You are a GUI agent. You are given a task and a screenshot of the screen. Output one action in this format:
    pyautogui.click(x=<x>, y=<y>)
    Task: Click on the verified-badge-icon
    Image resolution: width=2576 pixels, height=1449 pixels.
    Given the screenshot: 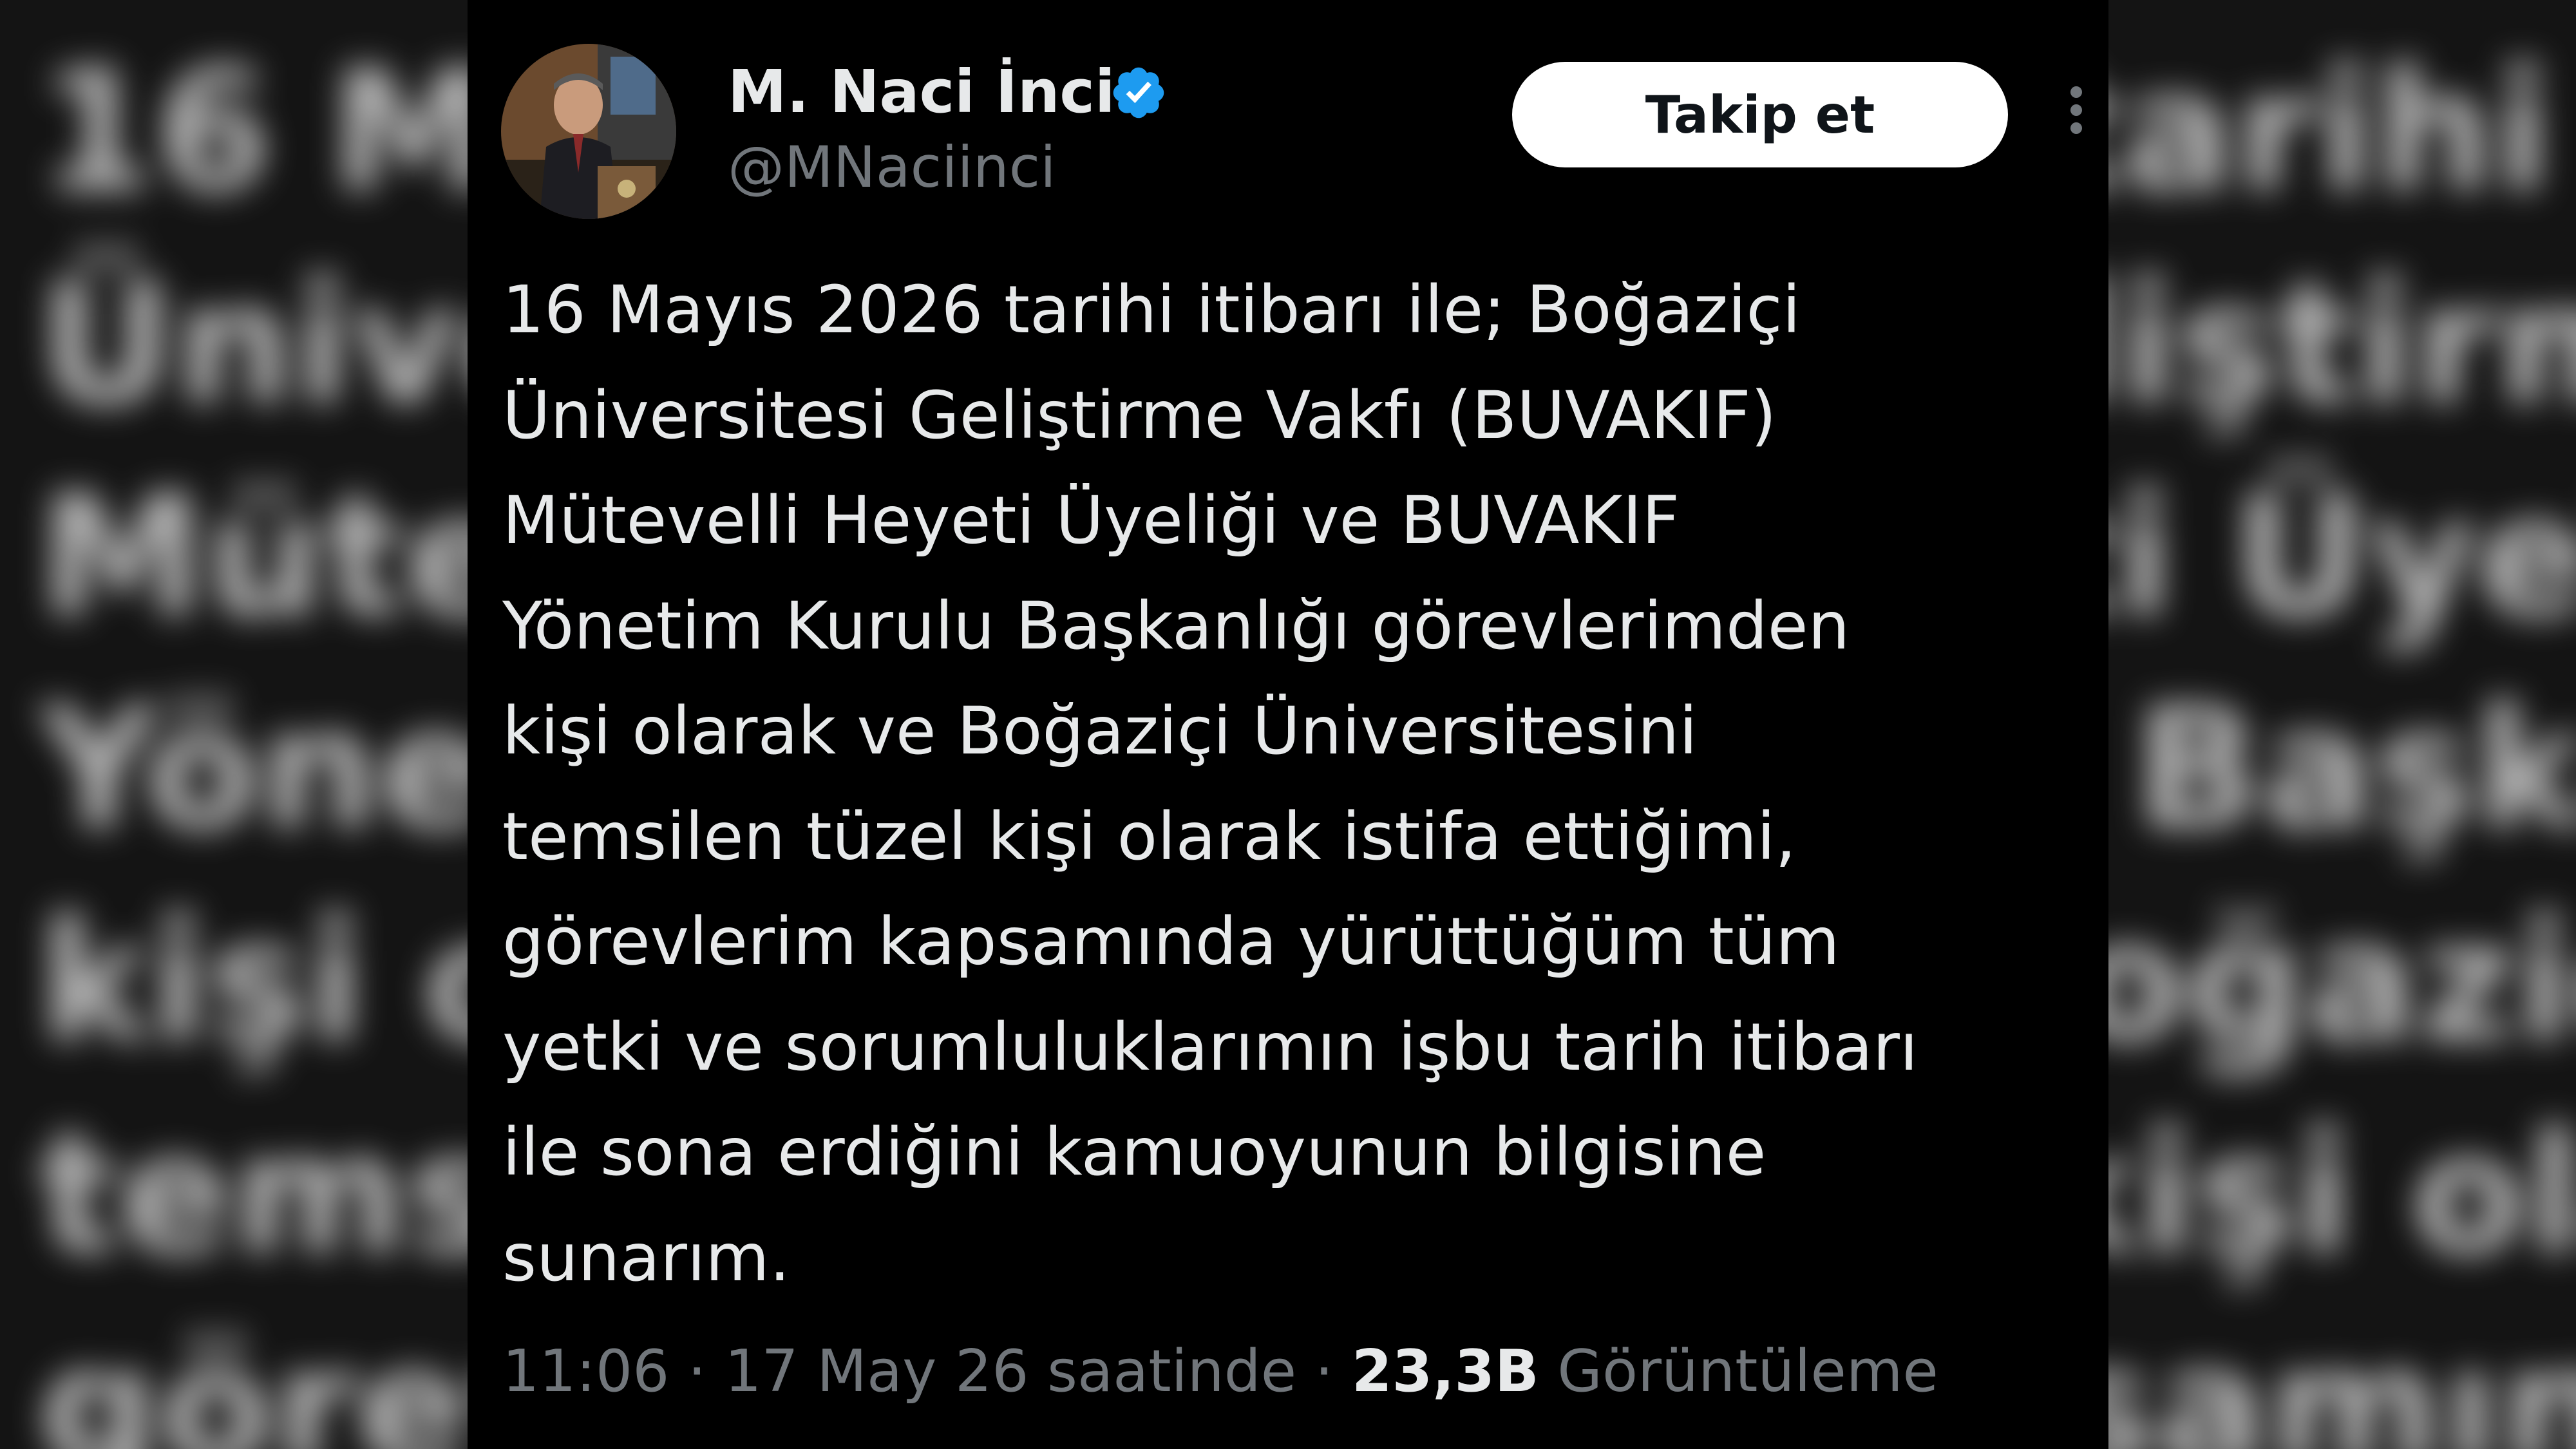 What is the action you would take?
    pyautogui.click(x=1138, y=92)
    